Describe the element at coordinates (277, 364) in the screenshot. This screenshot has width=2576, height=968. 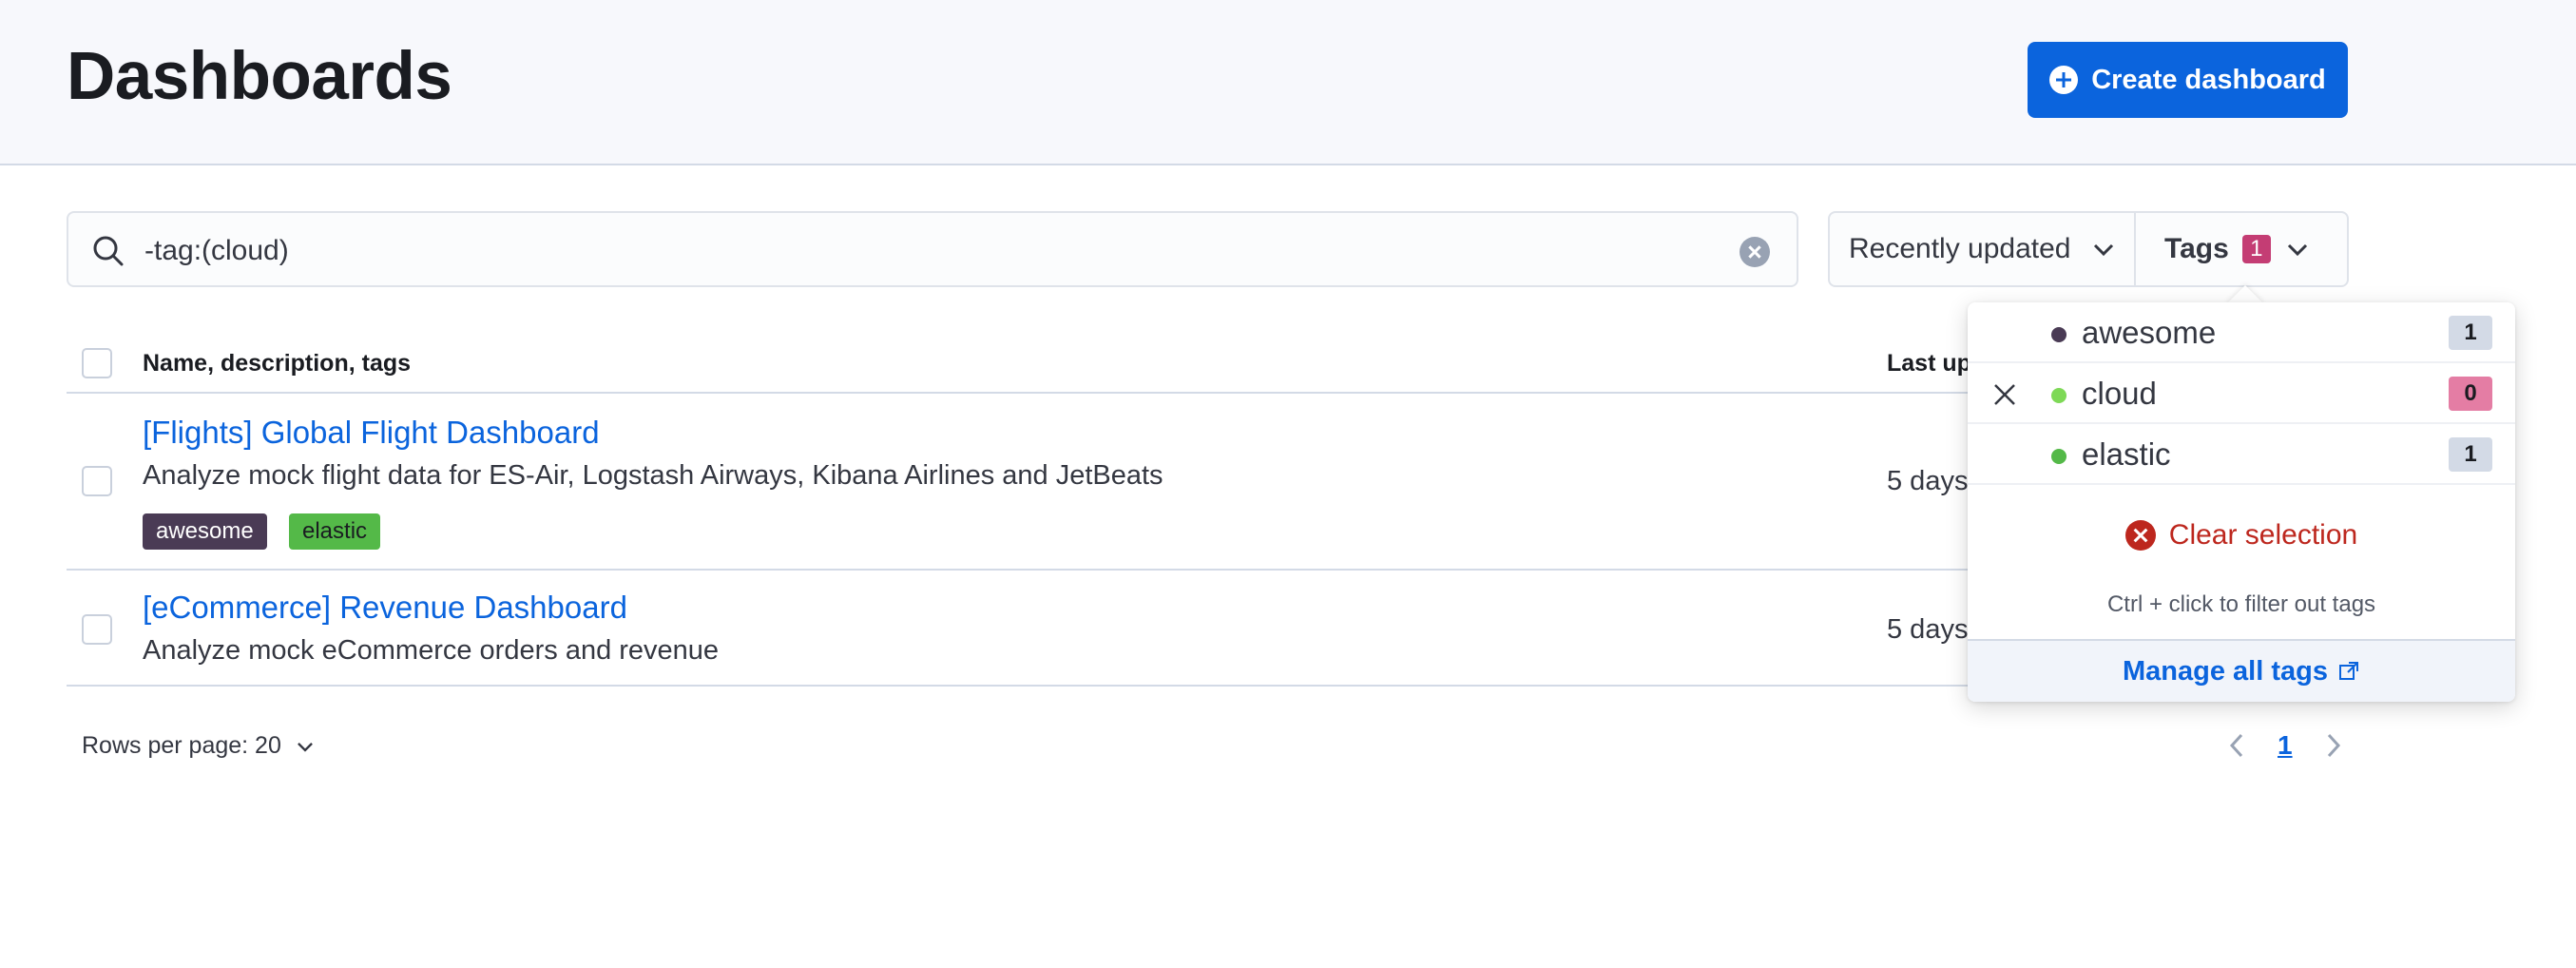
I see `column-header-name: Name, description, tags` at that location.